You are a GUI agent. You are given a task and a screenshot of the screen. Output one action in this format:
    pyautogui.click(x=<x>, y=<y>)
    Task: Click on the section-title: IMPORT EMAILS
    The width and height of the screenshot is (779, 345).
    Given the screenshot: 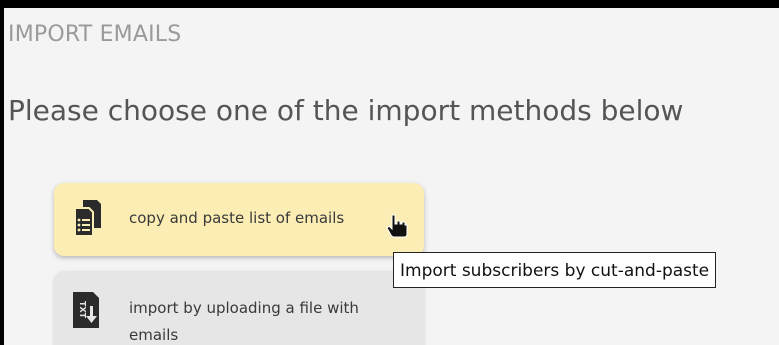 What is the action you would take?
    pyautogui.click(x=95, y=34)
    